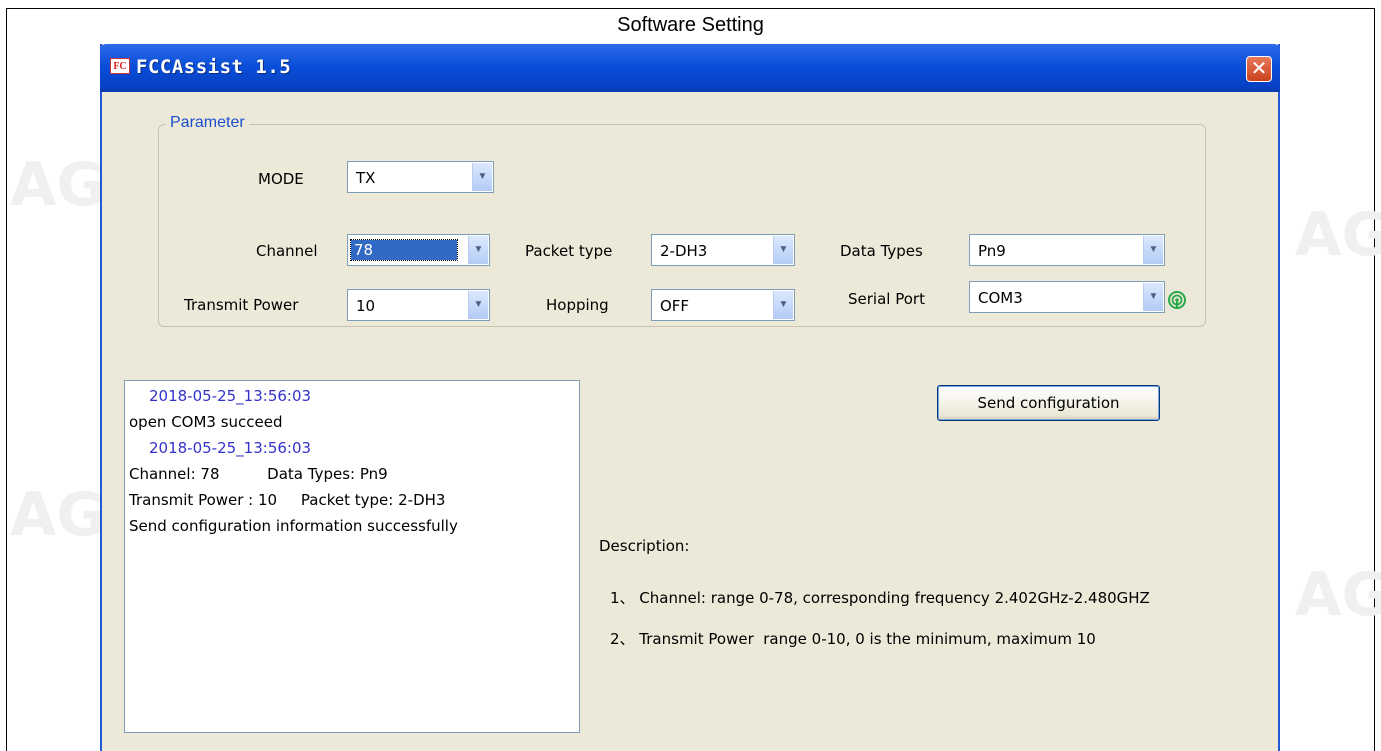 The height and width of the screenshot is (751, 1381). Describe the element at coordinates (1177, 300) in the screenshot. I see `signal-icon` at that location.